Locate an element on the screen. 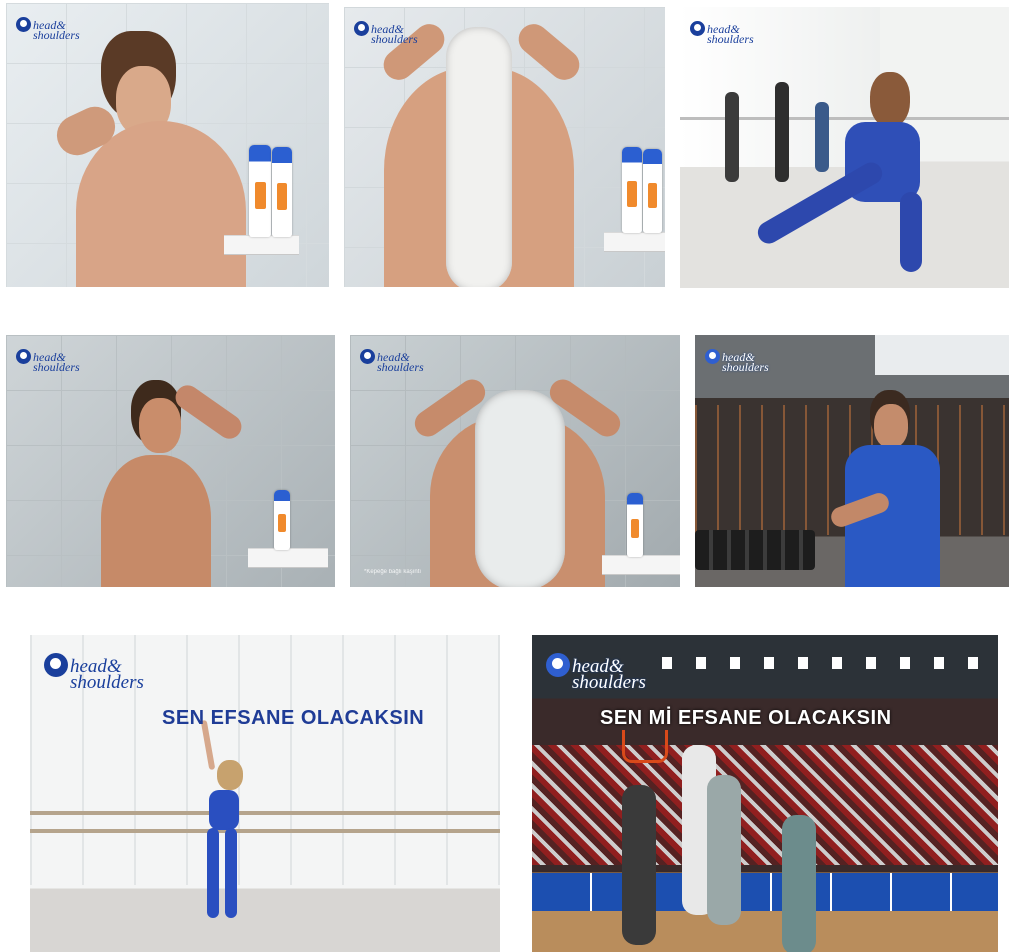  dumbbell-rack is located at coordinates (755, 550).